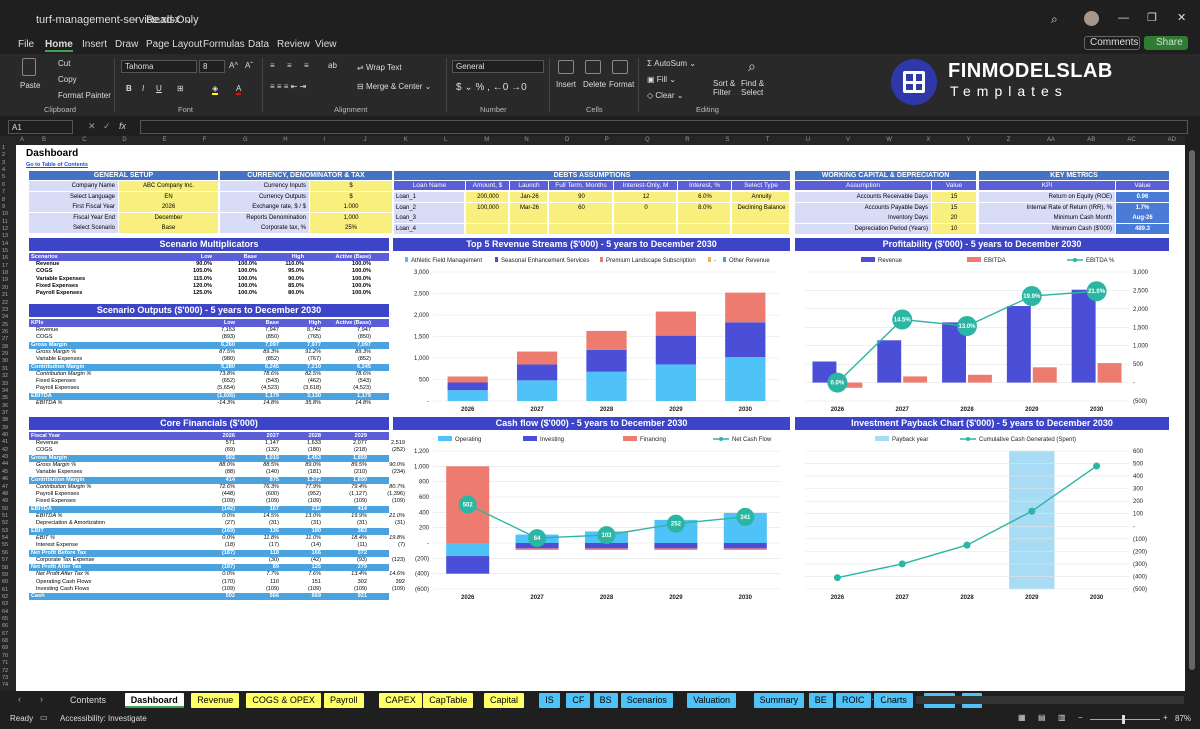 This screenshot has height=729, width=1200. Describe the element at coordinates (303, 487) in the screenshot. I see `row-value: 77.9%` at that location.